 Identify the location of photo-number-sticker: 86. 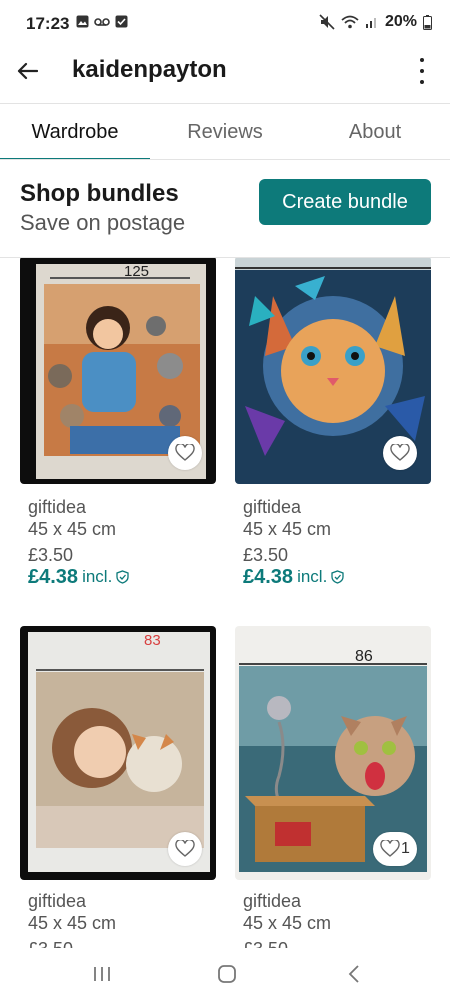
(364, 656).